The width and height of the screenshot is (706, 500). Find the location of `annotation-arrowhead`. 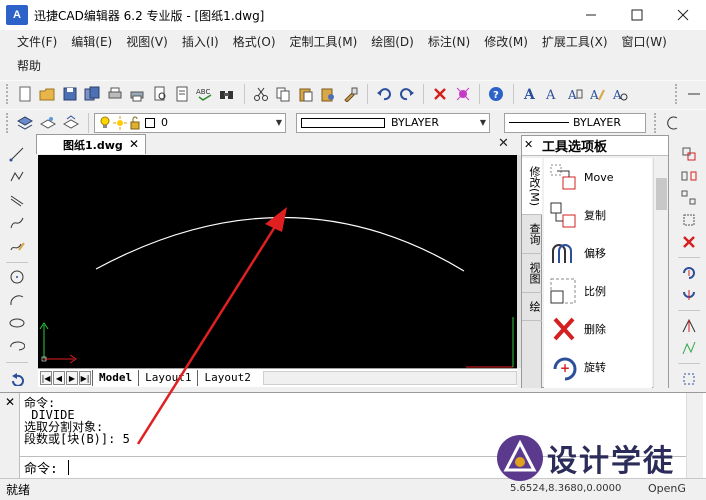

annotation-arrowhead is located at coordinates (276, 219).